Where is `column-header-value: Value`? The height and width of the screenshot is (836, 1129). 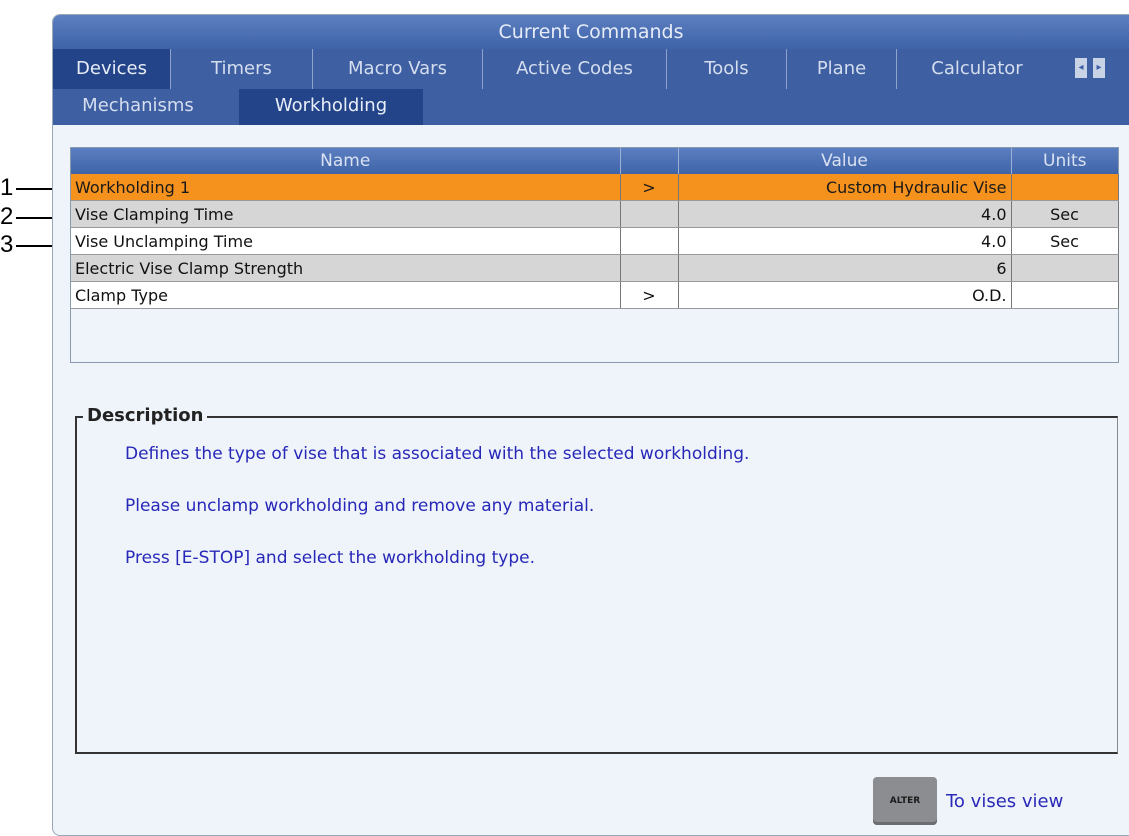 column-header-value: Value is located at coordinates (845, 161).